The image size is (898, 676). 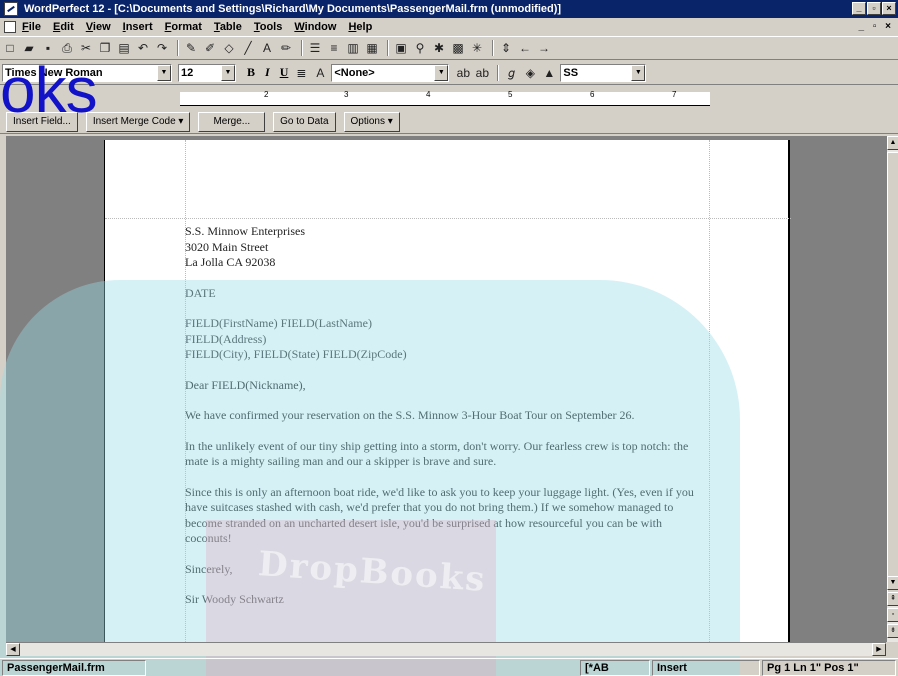 I want to click on ruler-number: 2, so click(x=266, y=94).